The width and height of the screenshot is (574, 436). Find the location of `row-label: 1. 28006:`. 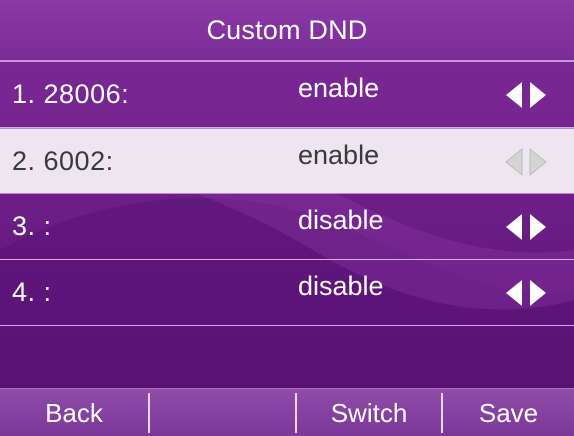

row-label: 1. 28006: is located at coordinates (71, 94).